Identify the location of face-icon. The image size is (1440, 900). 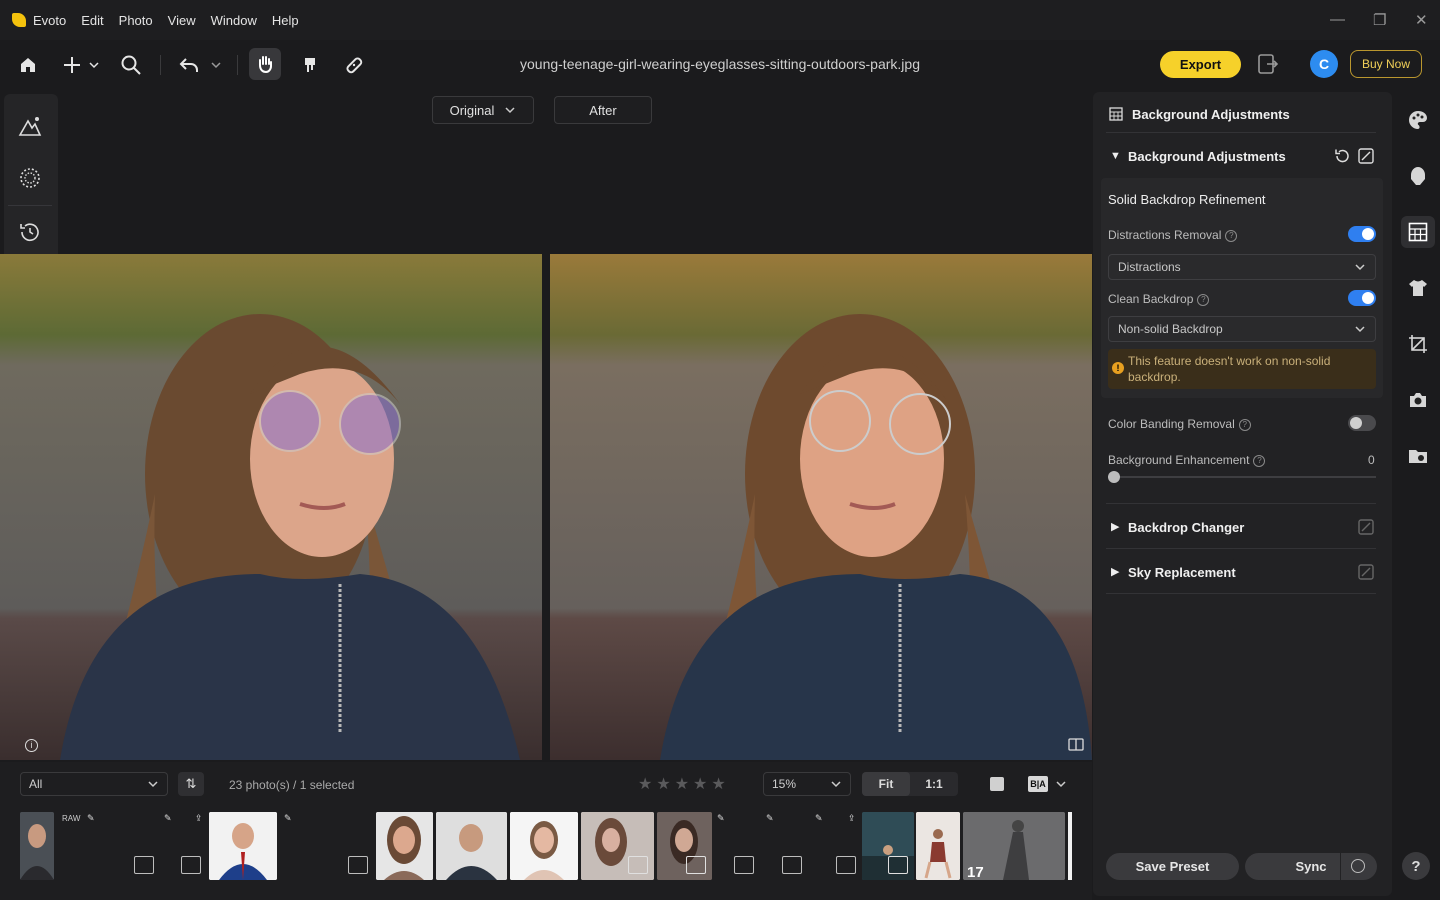
(1418, 176).